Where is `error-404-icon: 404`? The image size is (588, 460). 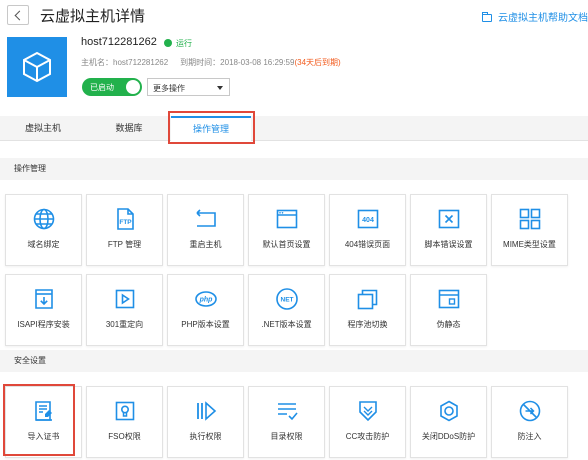 error-404-icon: 404 is located at coordinates (368, 219).